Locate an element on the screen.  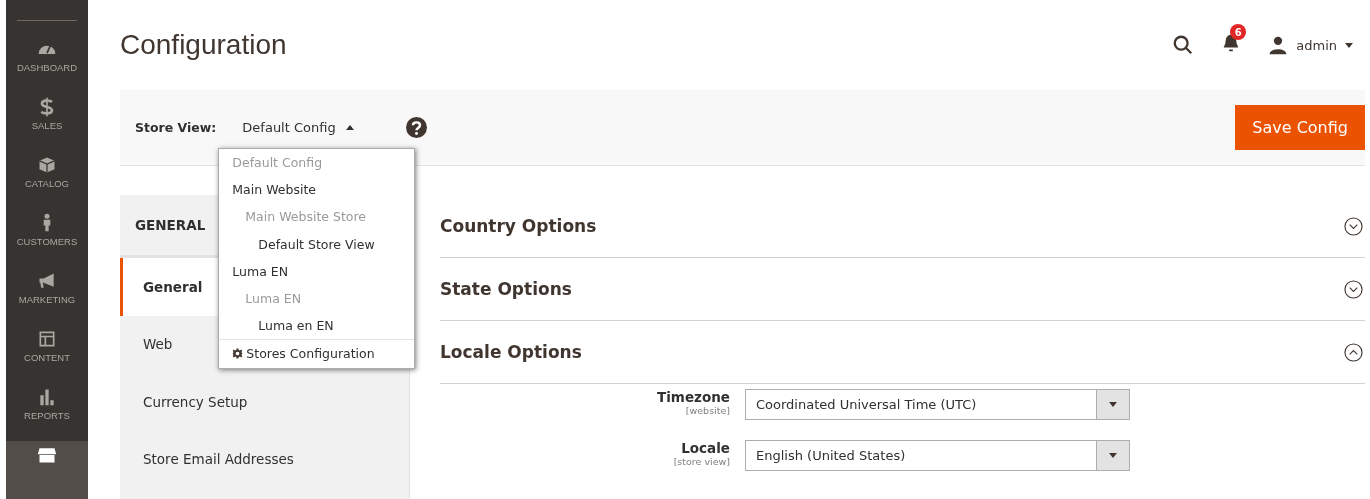
page-title: Configuration is located at coordinates (204, 45).